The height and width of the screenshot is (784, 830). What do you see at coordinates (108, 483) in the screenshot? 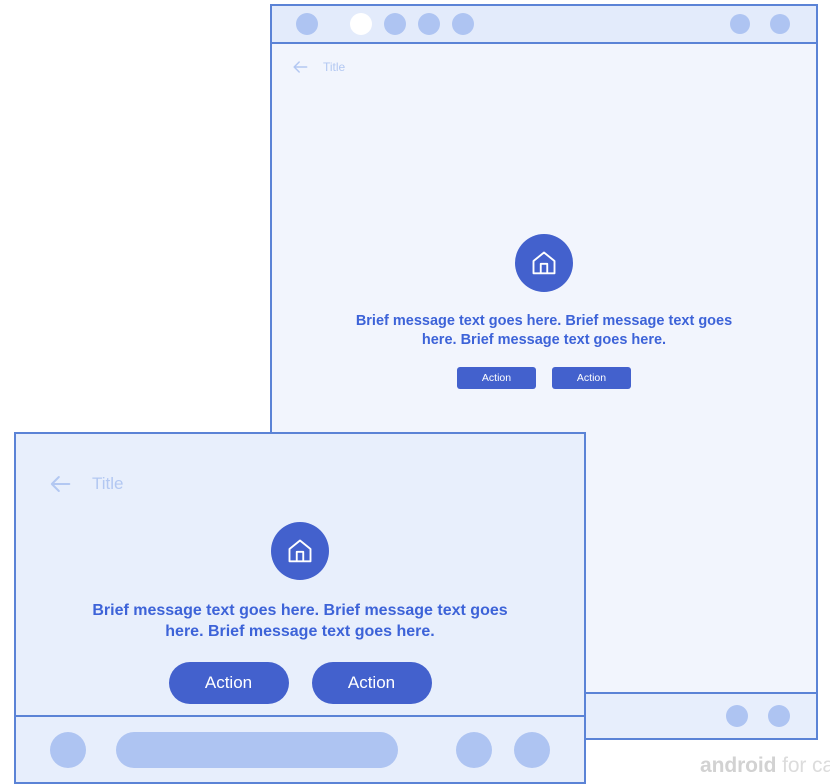
I see `front-window-title: Title` at bounding box center [108, 483].